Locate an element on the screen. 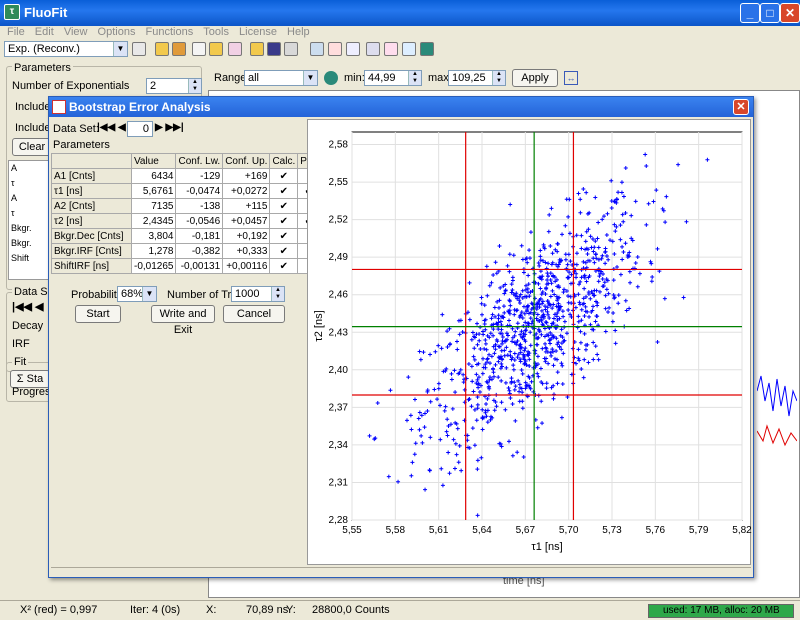 The height and width of the screenshot is (620, 800). conf-lw-cell: -0,382 is located at coordinates (199, 251).